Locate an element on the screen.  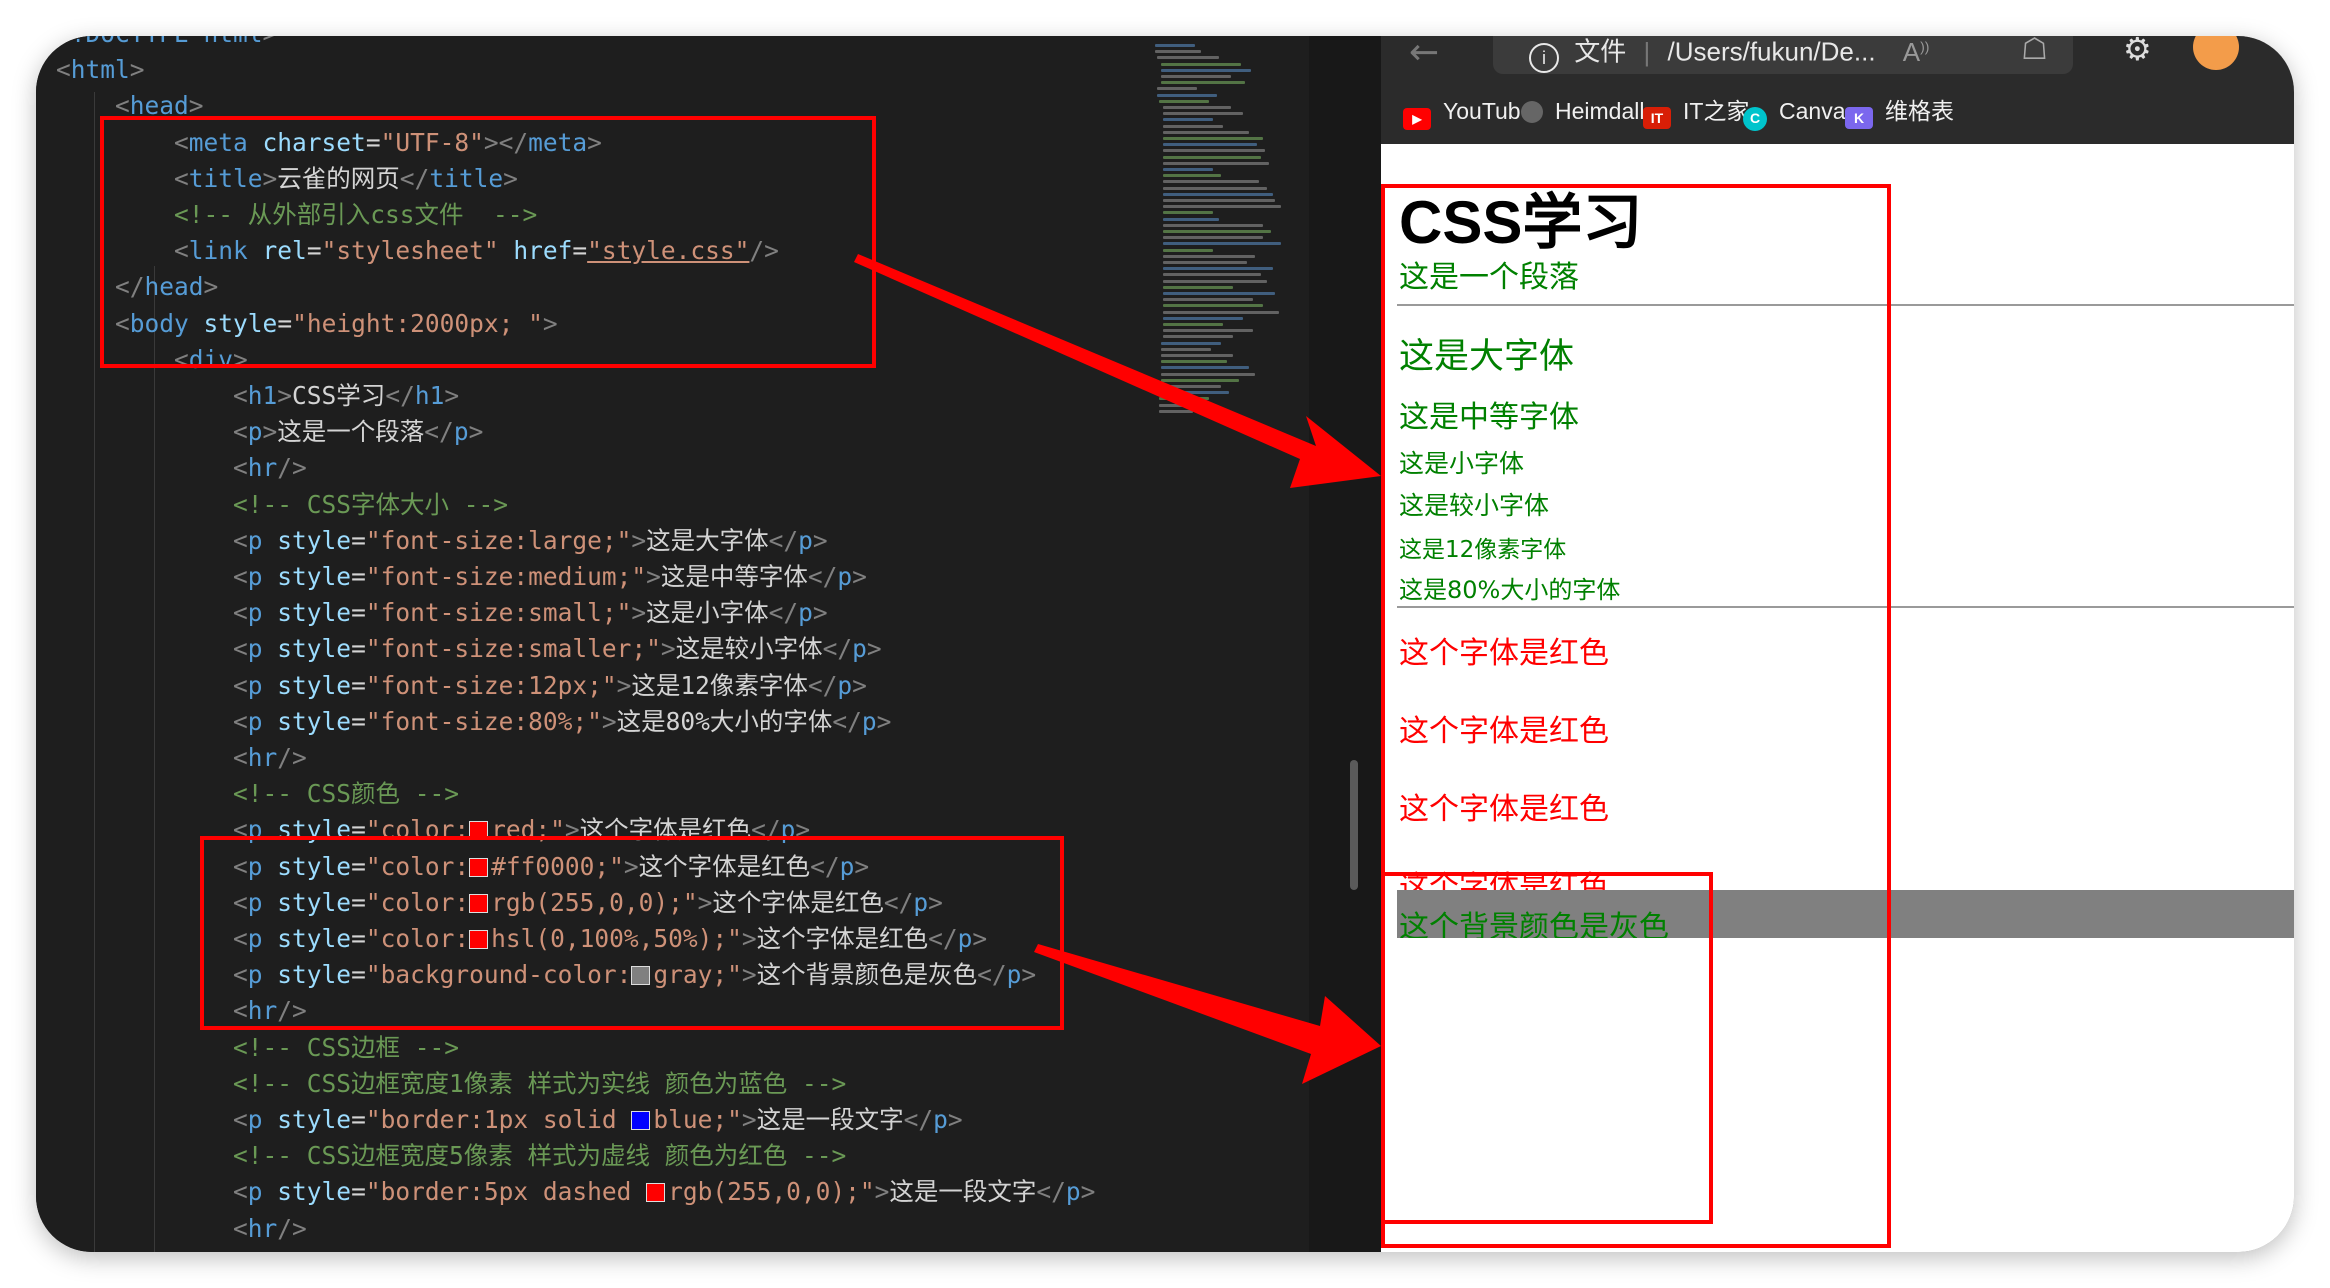
code-line: <p style="font-size:80%;">这是80%大小的字体</p> is located at coordinates (562, 722).